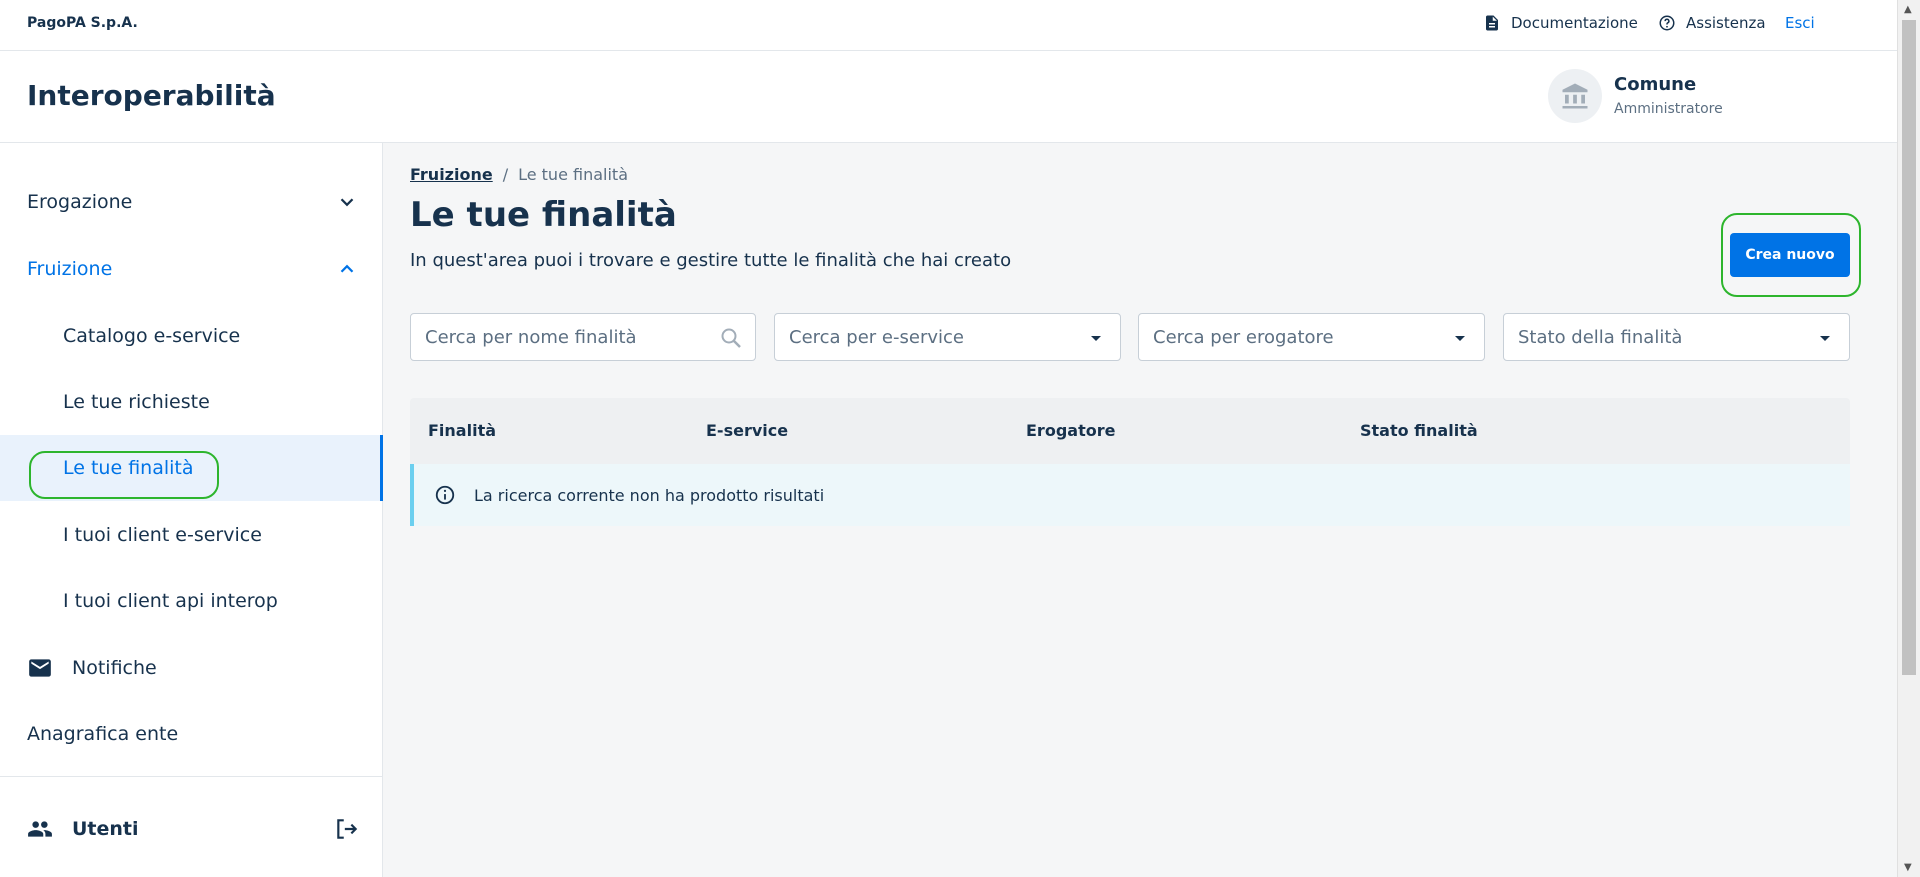  I want to click on sidebar-item-richieste: Le tue richieste, so click(191, 402).